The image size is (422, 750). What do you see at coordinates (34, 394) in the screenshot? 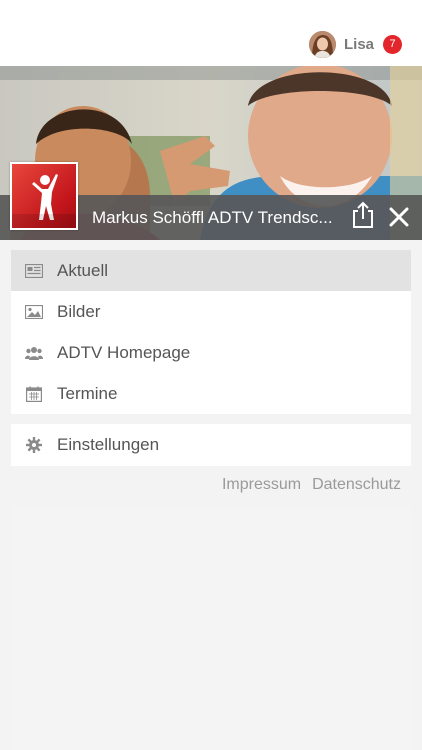
I see `calendar-icon` at bounding box center [34, 394].